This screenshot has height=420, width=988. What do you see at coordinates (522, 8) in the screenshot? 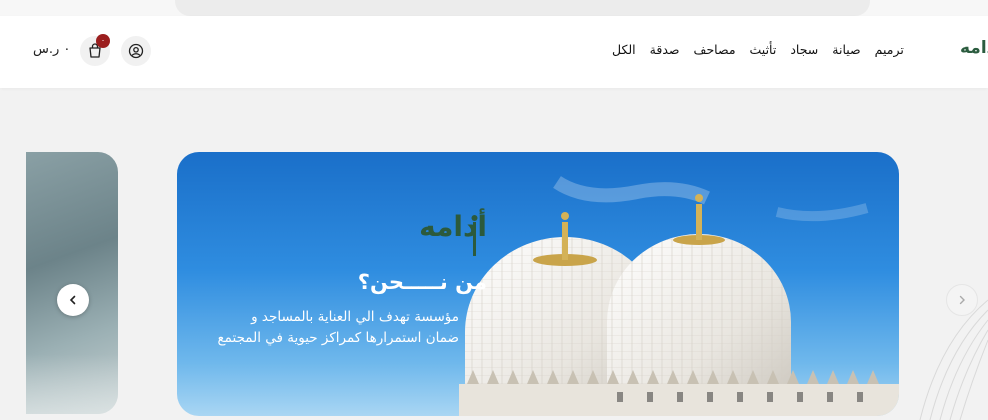
I see `search-bar` at bounding box center [522, 8].